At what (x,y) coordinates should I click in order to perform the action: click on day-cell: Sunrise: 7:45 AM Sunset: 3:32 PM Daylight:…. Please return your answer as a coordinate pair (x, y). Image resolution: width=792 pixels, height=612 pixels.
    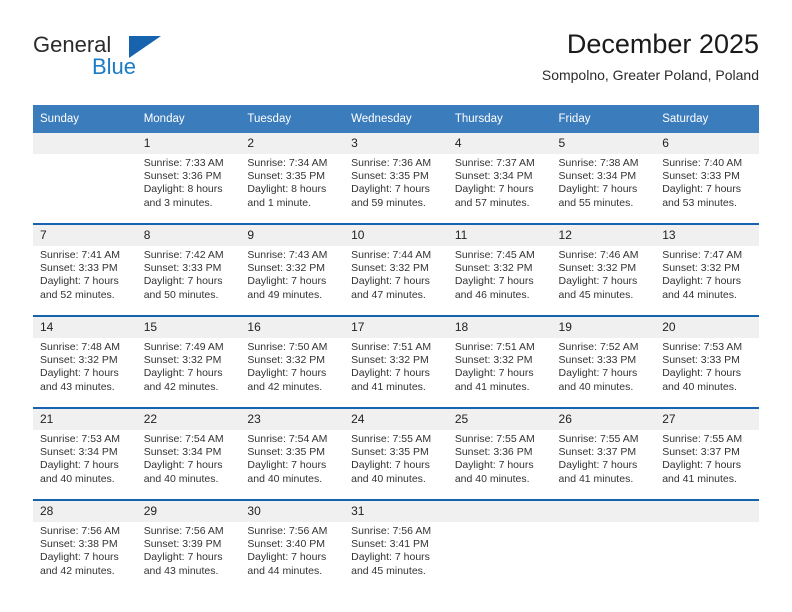
    Looking at the image, I should click on (499, 280).